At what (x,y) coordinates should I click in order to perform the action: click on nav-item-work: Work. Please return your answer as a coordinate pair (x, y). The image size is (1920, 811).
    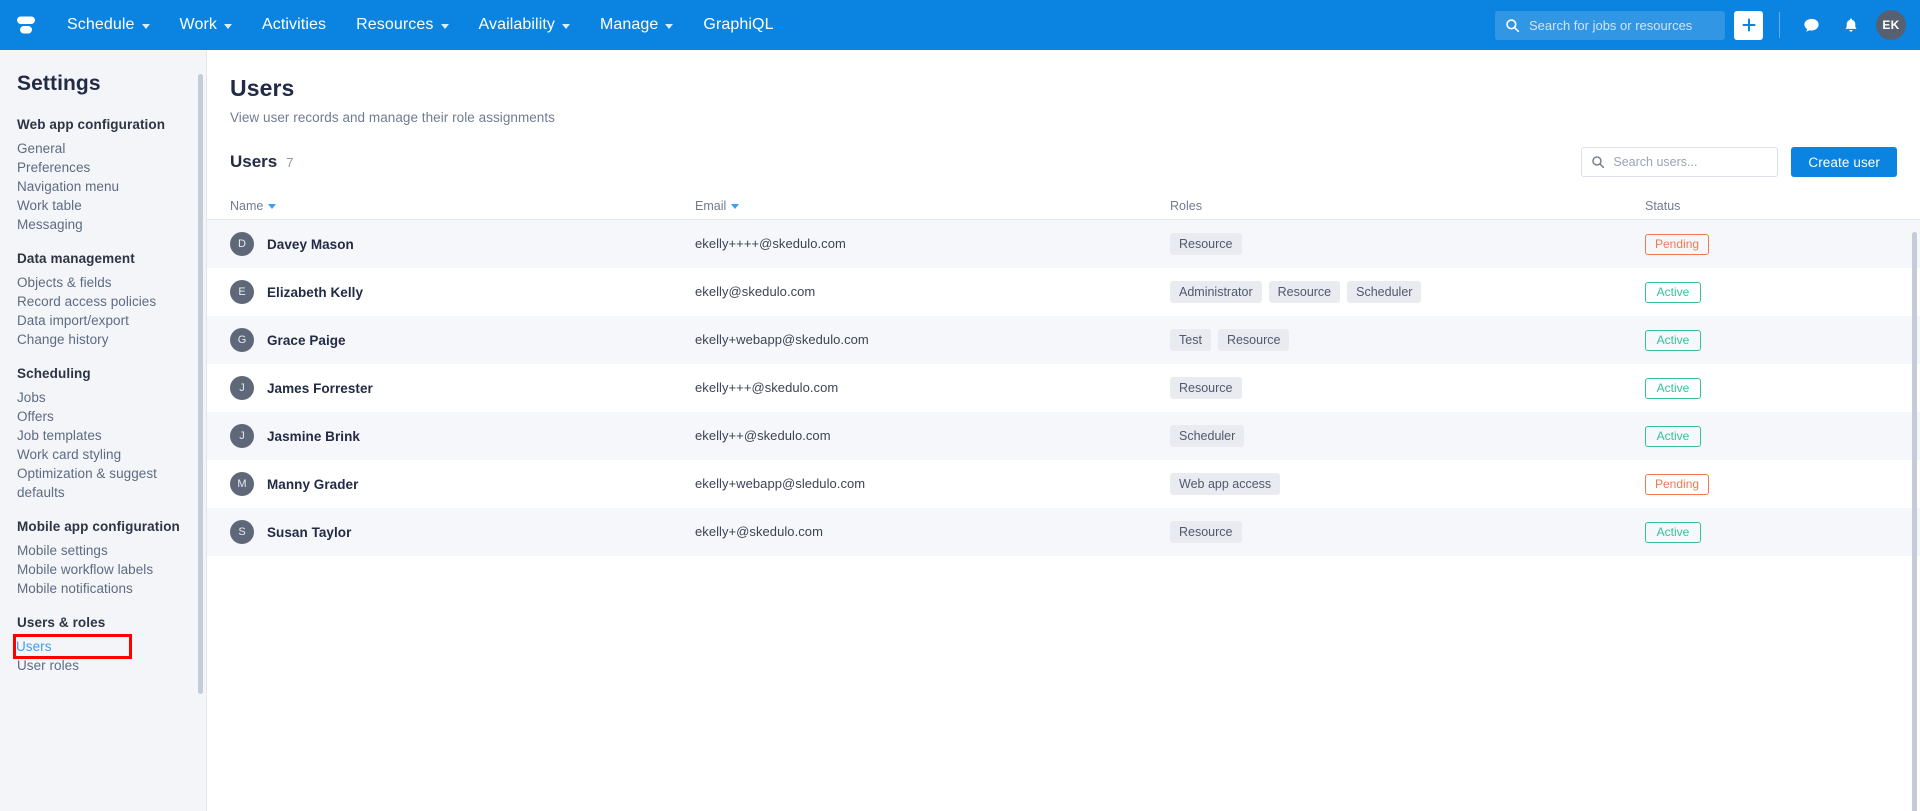
    Looking at the image, I should click on (206, 25).